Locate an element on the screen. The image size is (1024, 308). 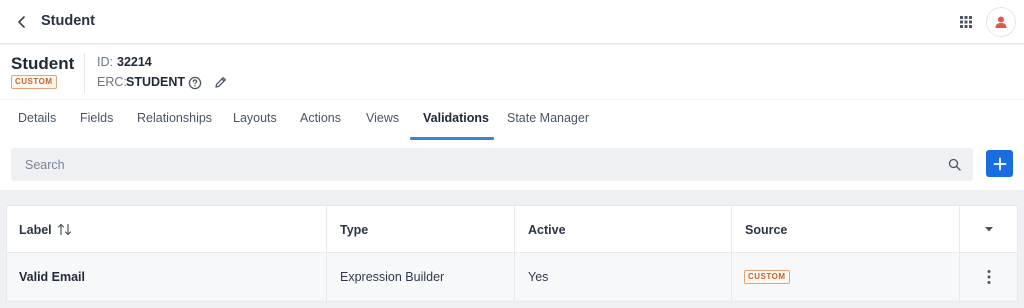
plus-icon is located at coordinates (999, 163).